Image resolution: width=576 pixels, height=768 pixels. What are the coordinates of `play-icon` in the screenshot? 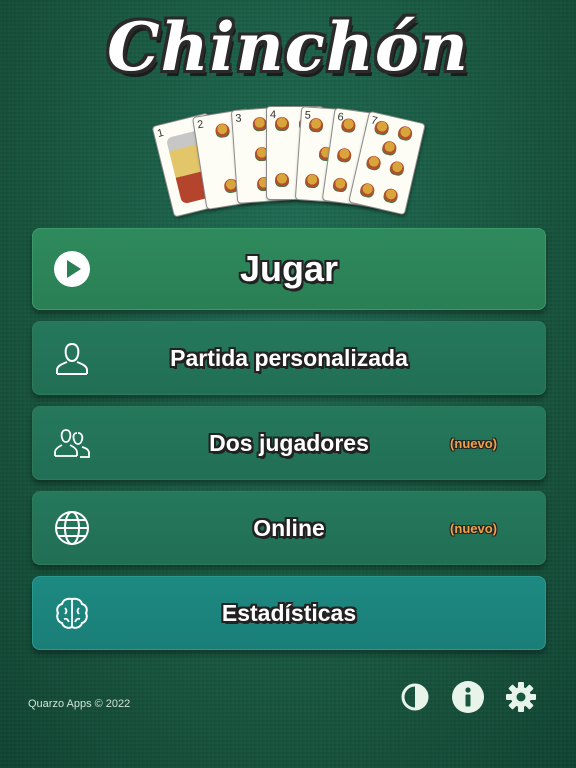 It's located at (72, 269).